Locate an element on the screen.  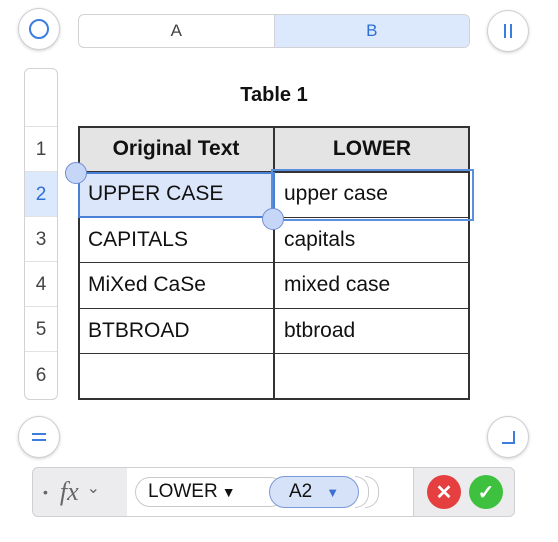
table-title: Table 1 is located at coordinates (274, 95).